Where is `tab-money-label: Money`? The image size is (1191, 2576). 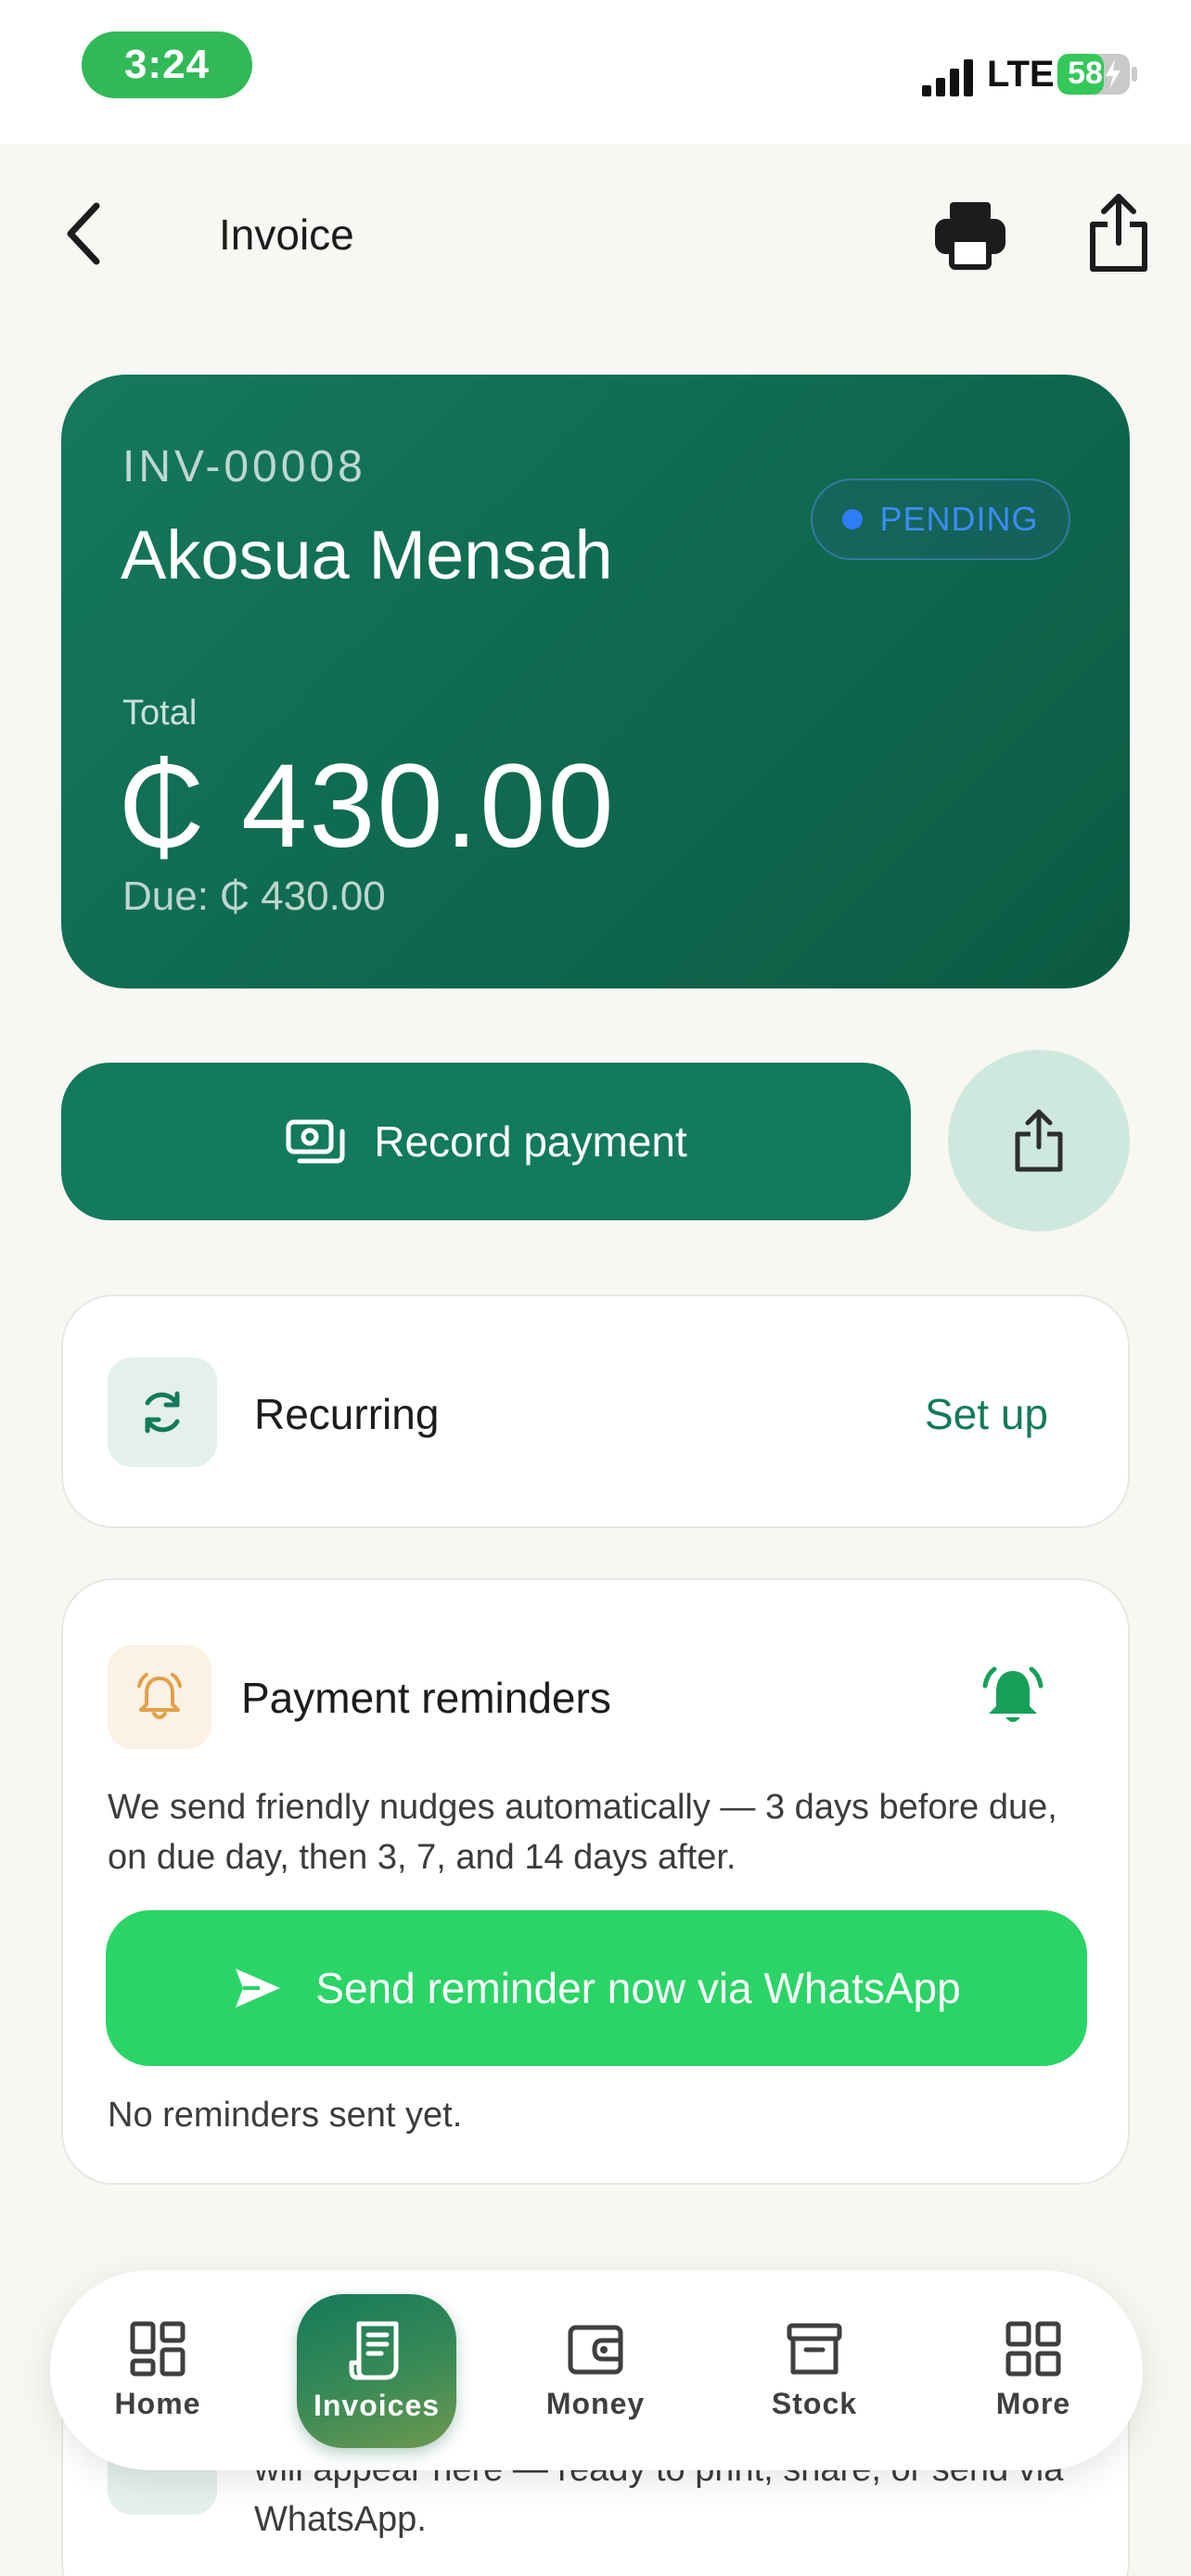
tab-money-label: Money is located at coordinates (595, 2403).